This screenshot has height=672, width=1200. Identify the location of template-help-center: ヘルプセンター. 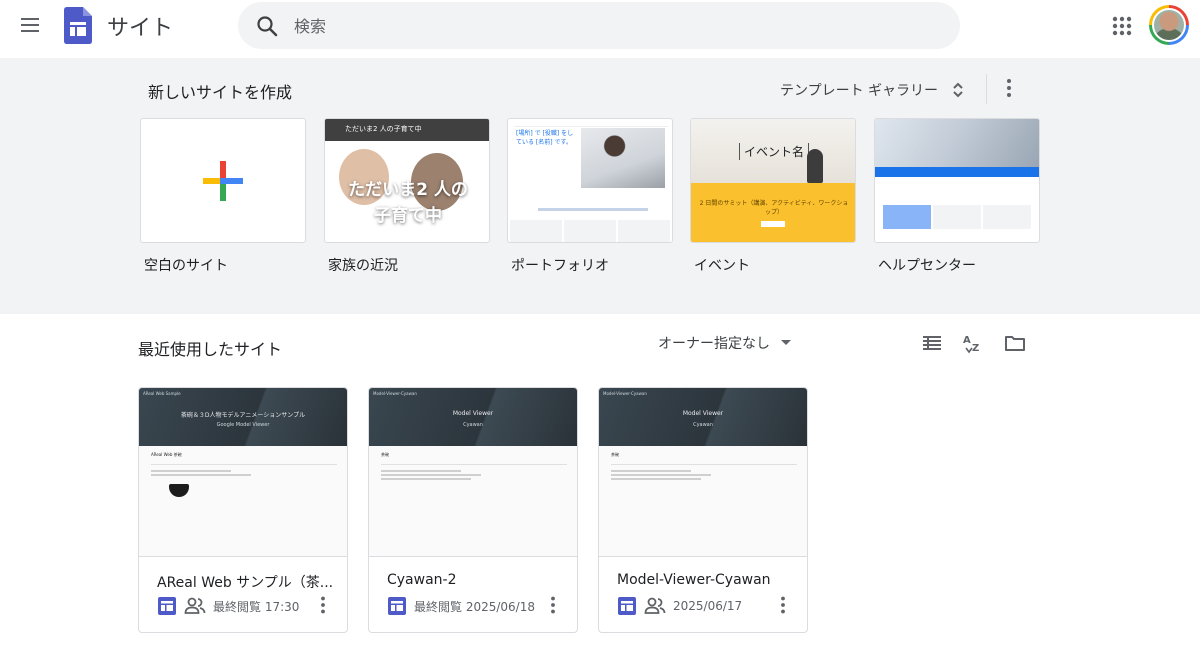
(957, 196).